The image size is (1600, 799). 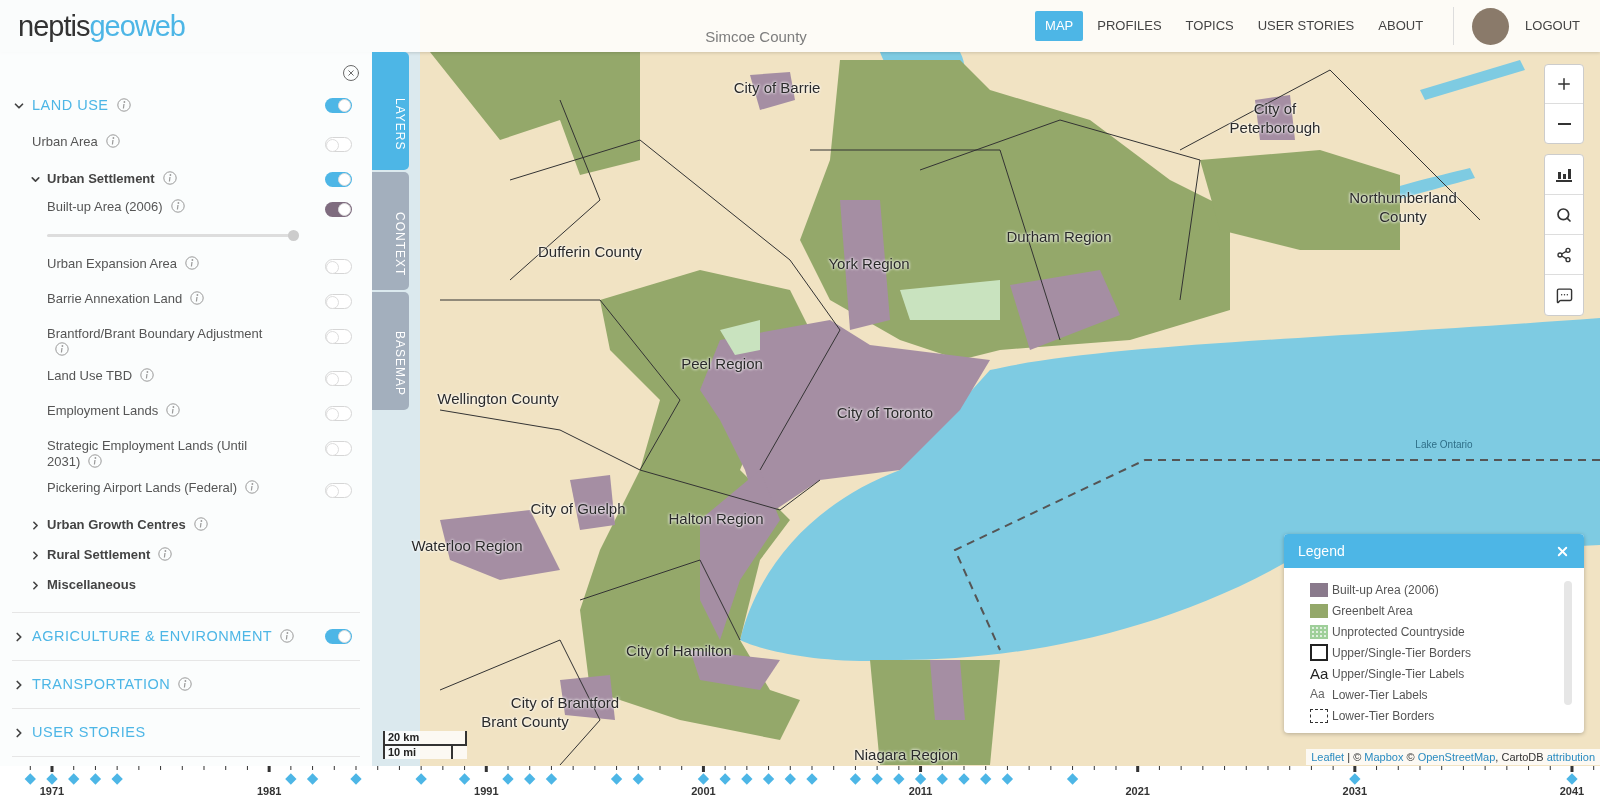 I want to click on layer-label: Urban Area, so click(x=143, y=142).